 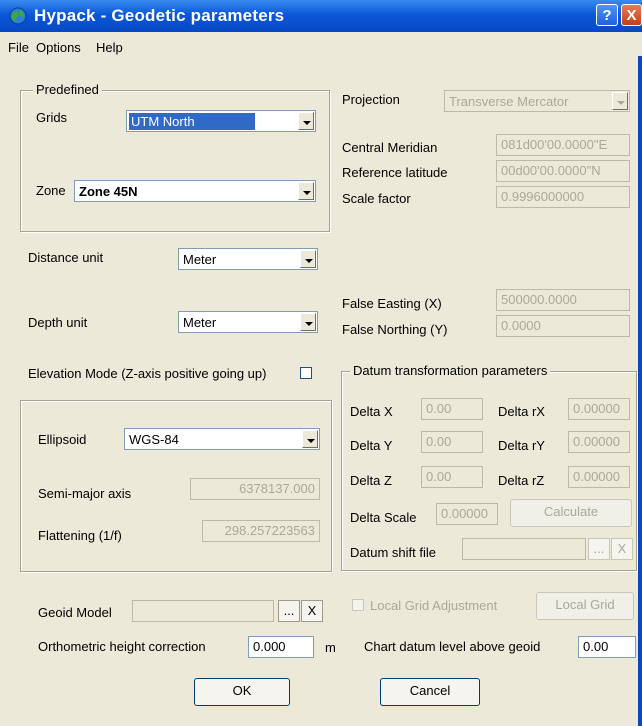 I want to click on projection-label: Projection, so click(x=371, y=99).